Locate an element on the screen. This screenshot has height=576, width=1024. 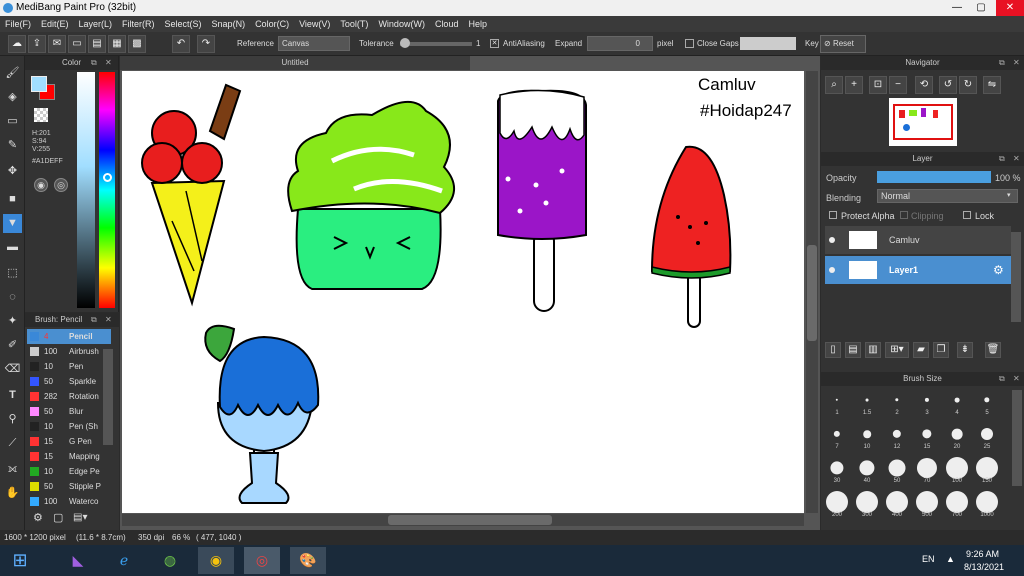
add-layer-menu-icon: ⊞▾ is located at coordinates (897, 350).